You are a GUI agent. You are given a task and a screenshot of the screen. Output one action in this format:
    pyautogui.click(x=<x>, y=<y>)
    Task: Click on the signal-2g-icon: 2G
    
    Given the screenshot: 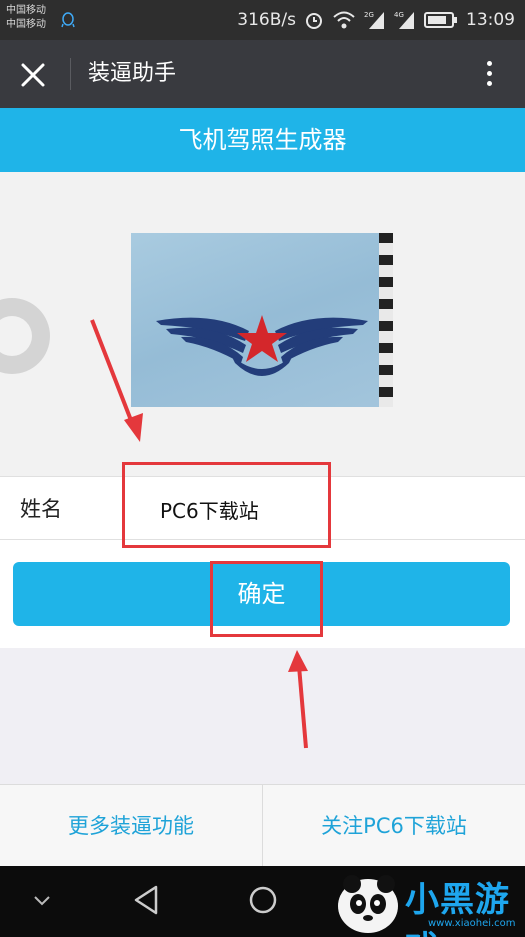 What is the action you would take?
    pyautogui.click(x=374, y=20)
    